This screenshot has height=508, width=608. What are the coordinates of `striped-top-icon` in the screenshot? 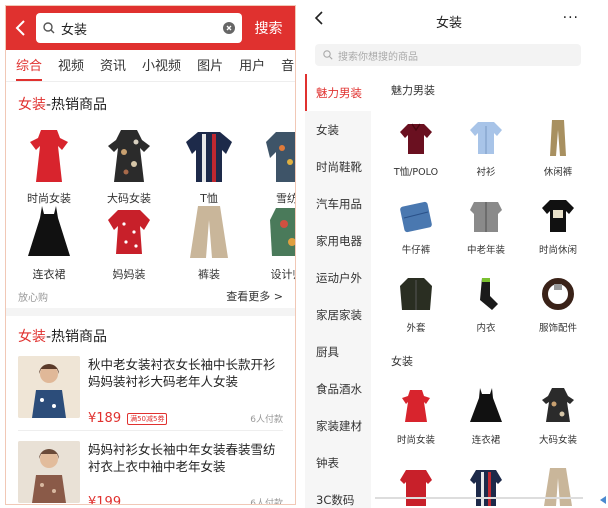 It's located at (486, 488).